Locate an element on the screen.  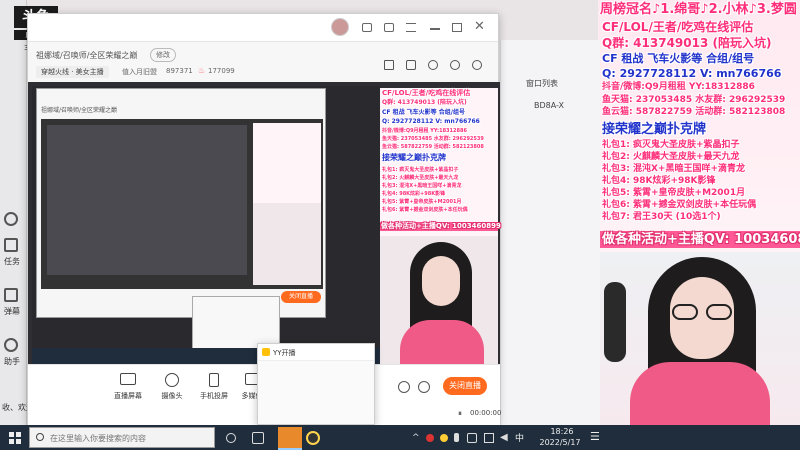
assistant-icon is located at coordinates (11, 345).